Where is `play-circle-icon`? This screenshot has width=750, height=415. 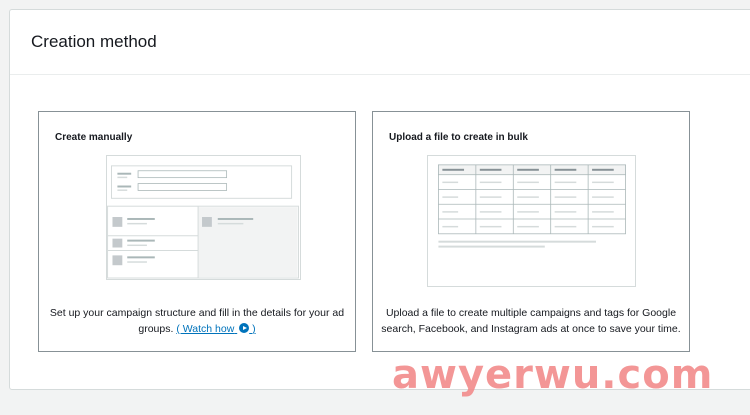 play-circle-icon is located at coordinates (244, 328).